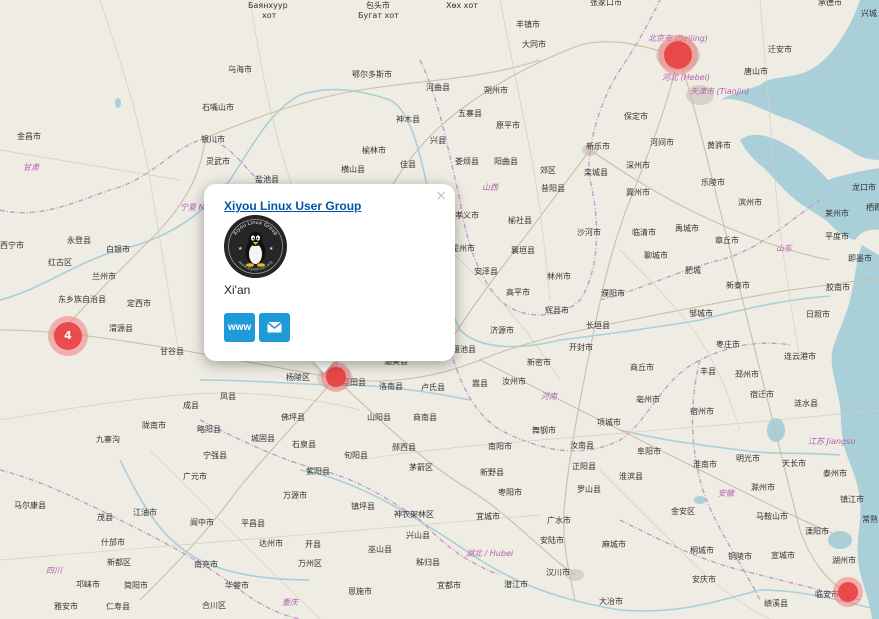 The width and height of the screenshot is (879, 619). I want to click on place-label: 常熟, so click(870, 519).